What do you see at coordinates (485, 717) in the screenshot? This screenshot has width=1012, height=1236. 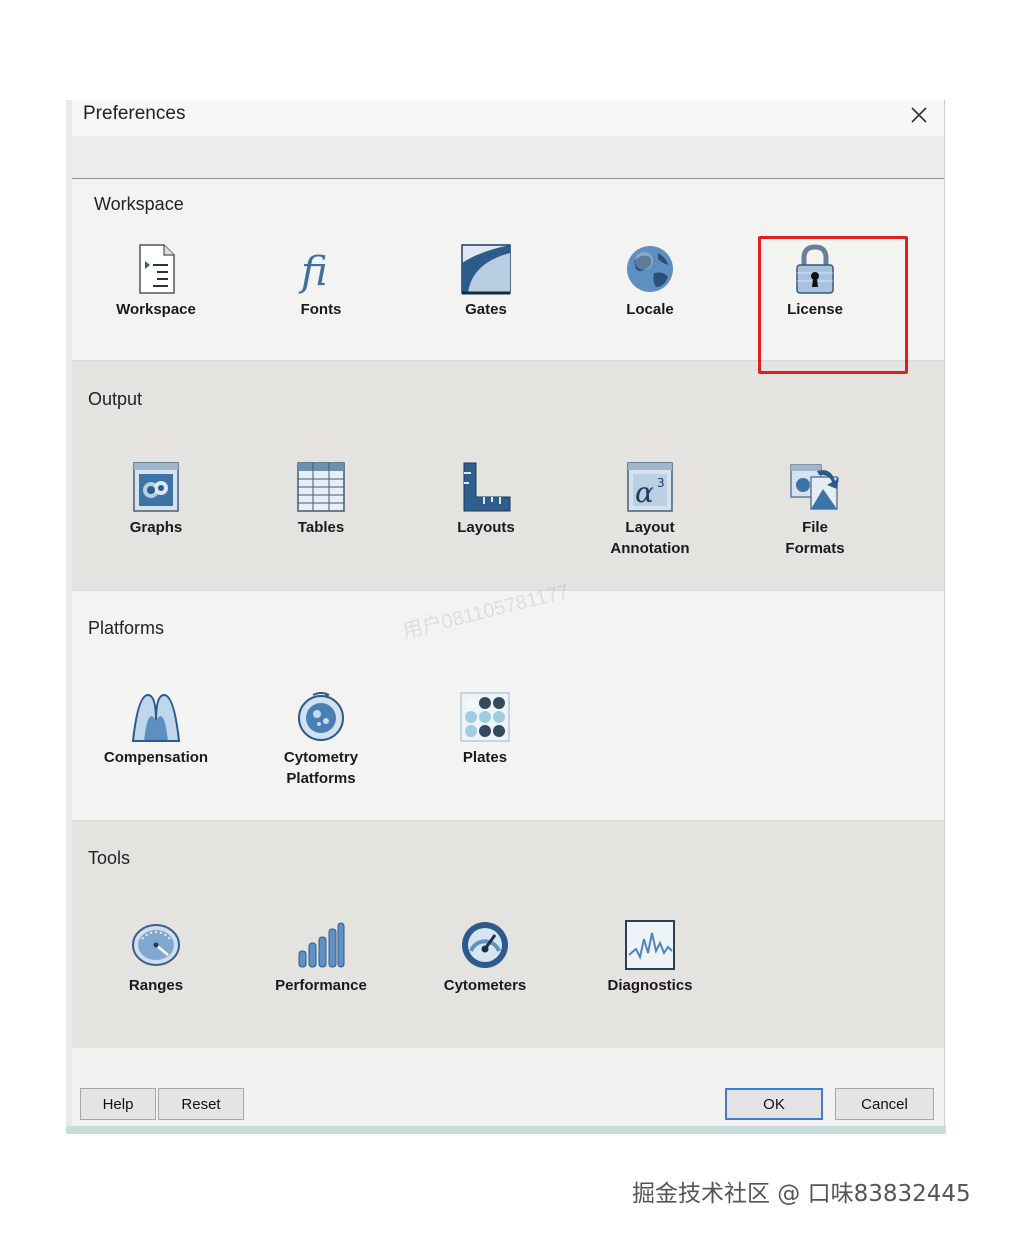 I see `well-plate-icon` at bounding box center [485, 717].